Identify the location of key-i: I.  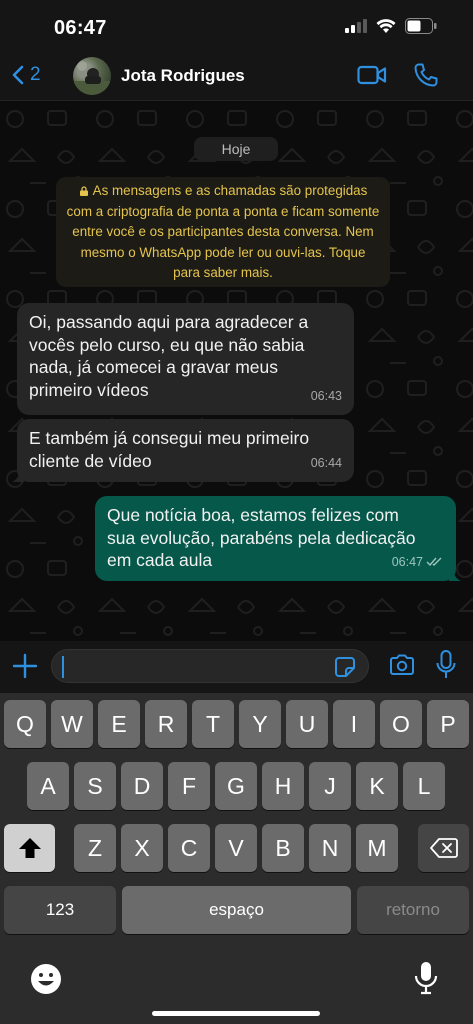
(354, 724).